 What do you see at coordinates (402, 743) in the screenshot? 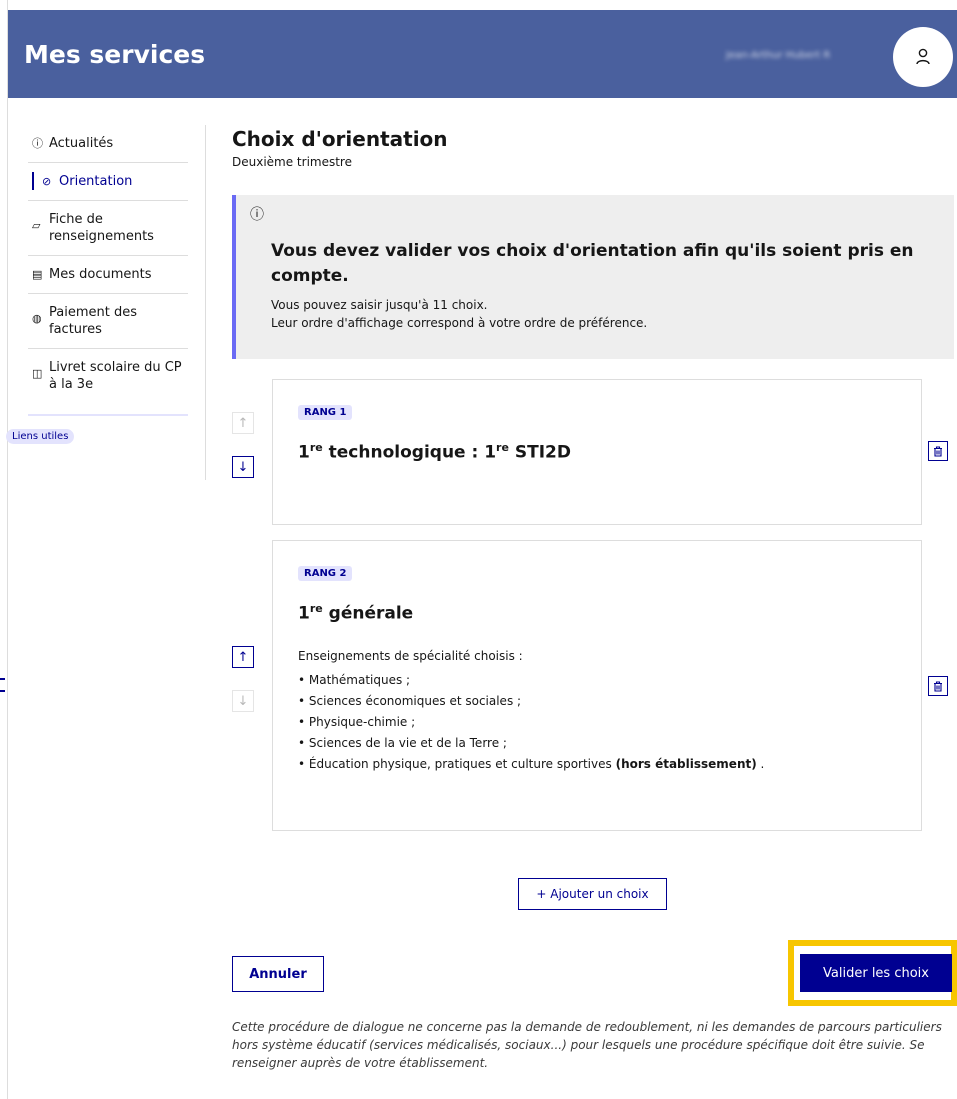
I see `list-item: • Sciences de la vie et de la Terre ;` at bounding box center [402, 743].